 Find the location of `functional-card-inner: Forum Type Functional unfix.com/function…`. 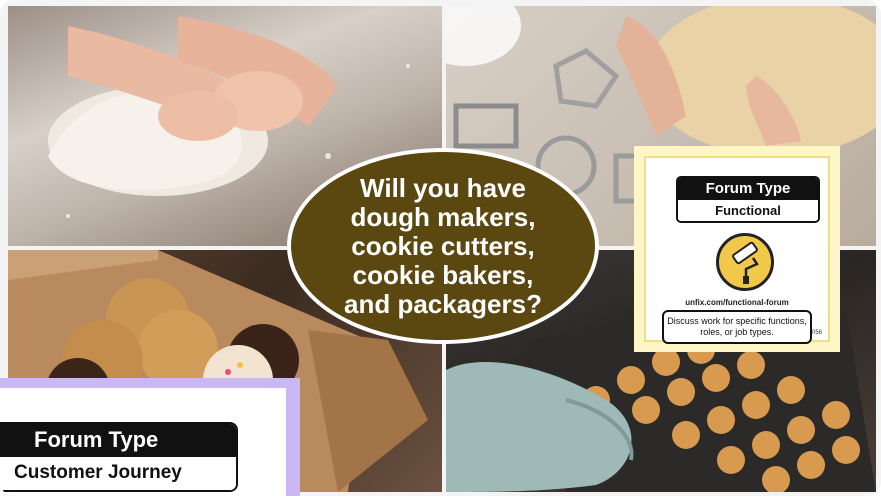

functional-card-inner: Forum Type Functional unfix.com/function… is located at coordinates (737, 250).